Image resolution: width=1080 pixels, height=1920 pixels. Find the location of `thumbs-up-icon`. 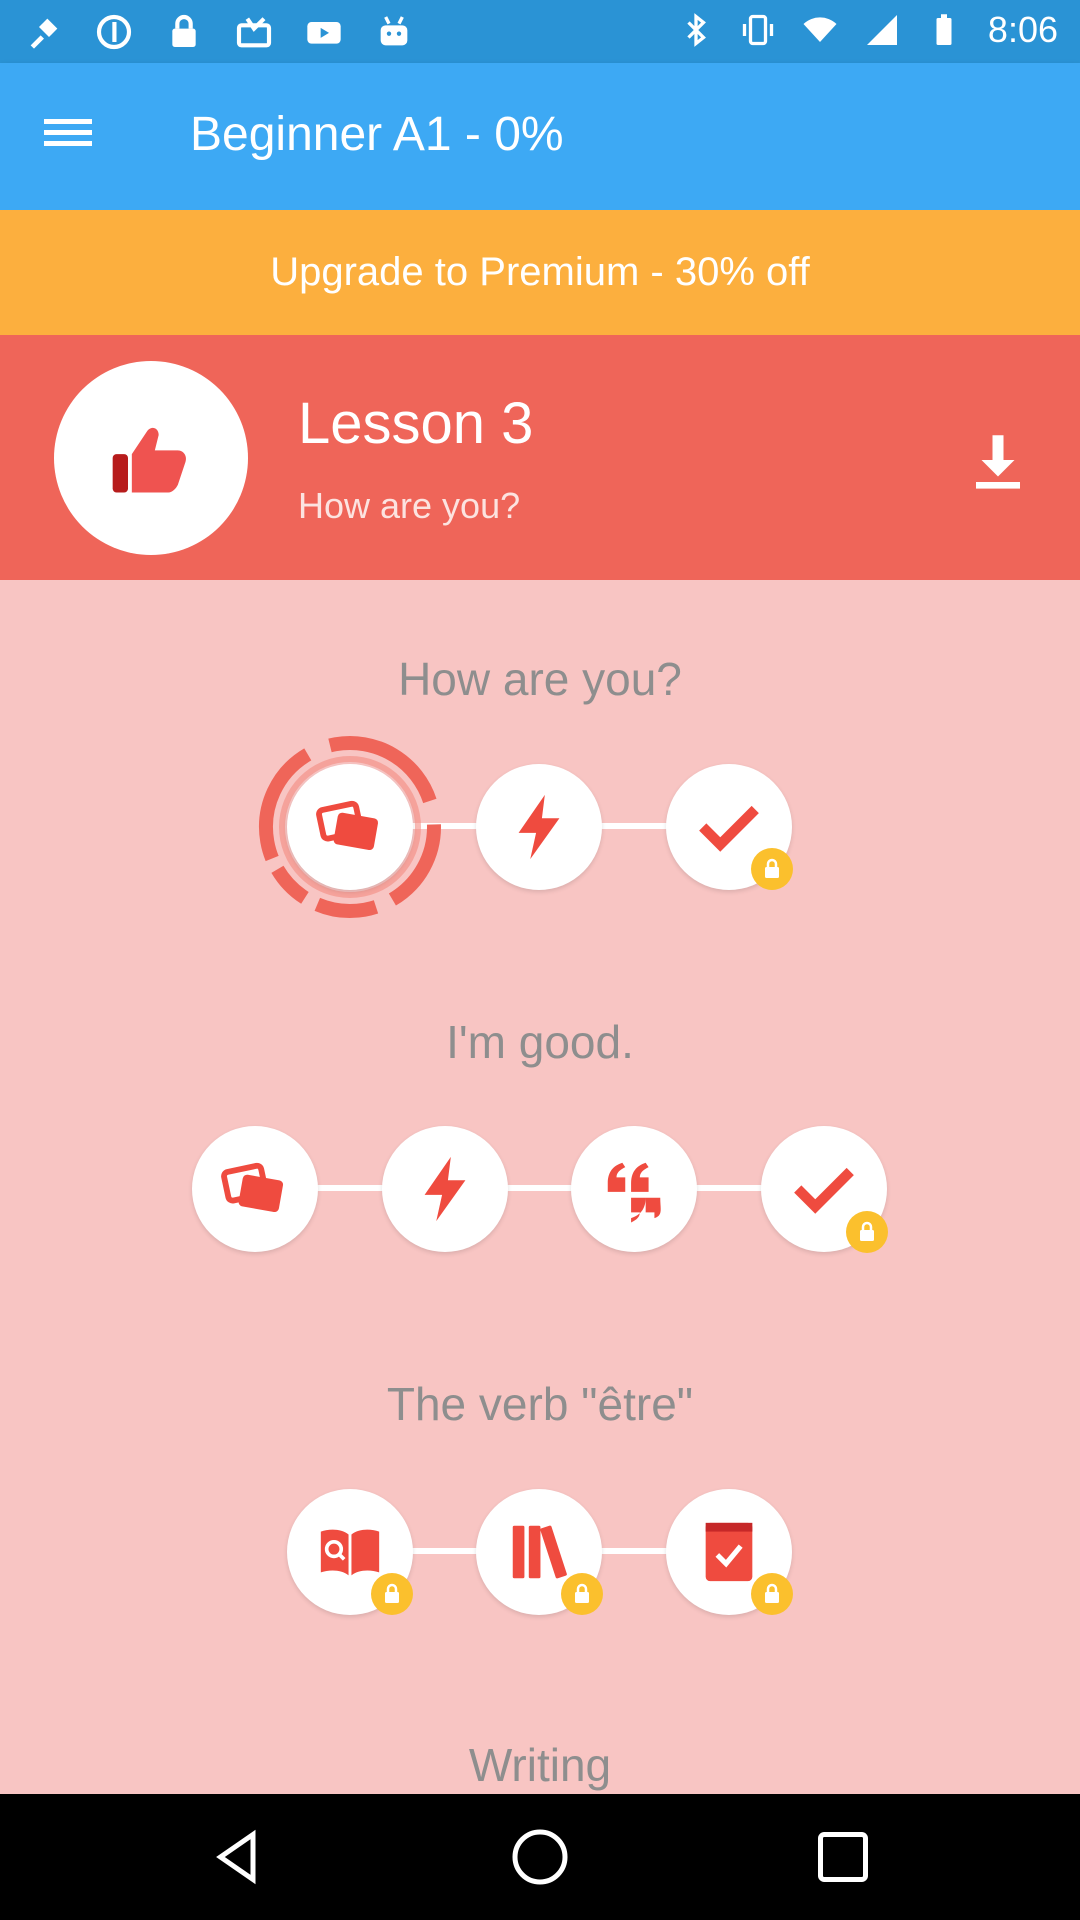

thumbs-up-icon is located at coordinates (149, 460).